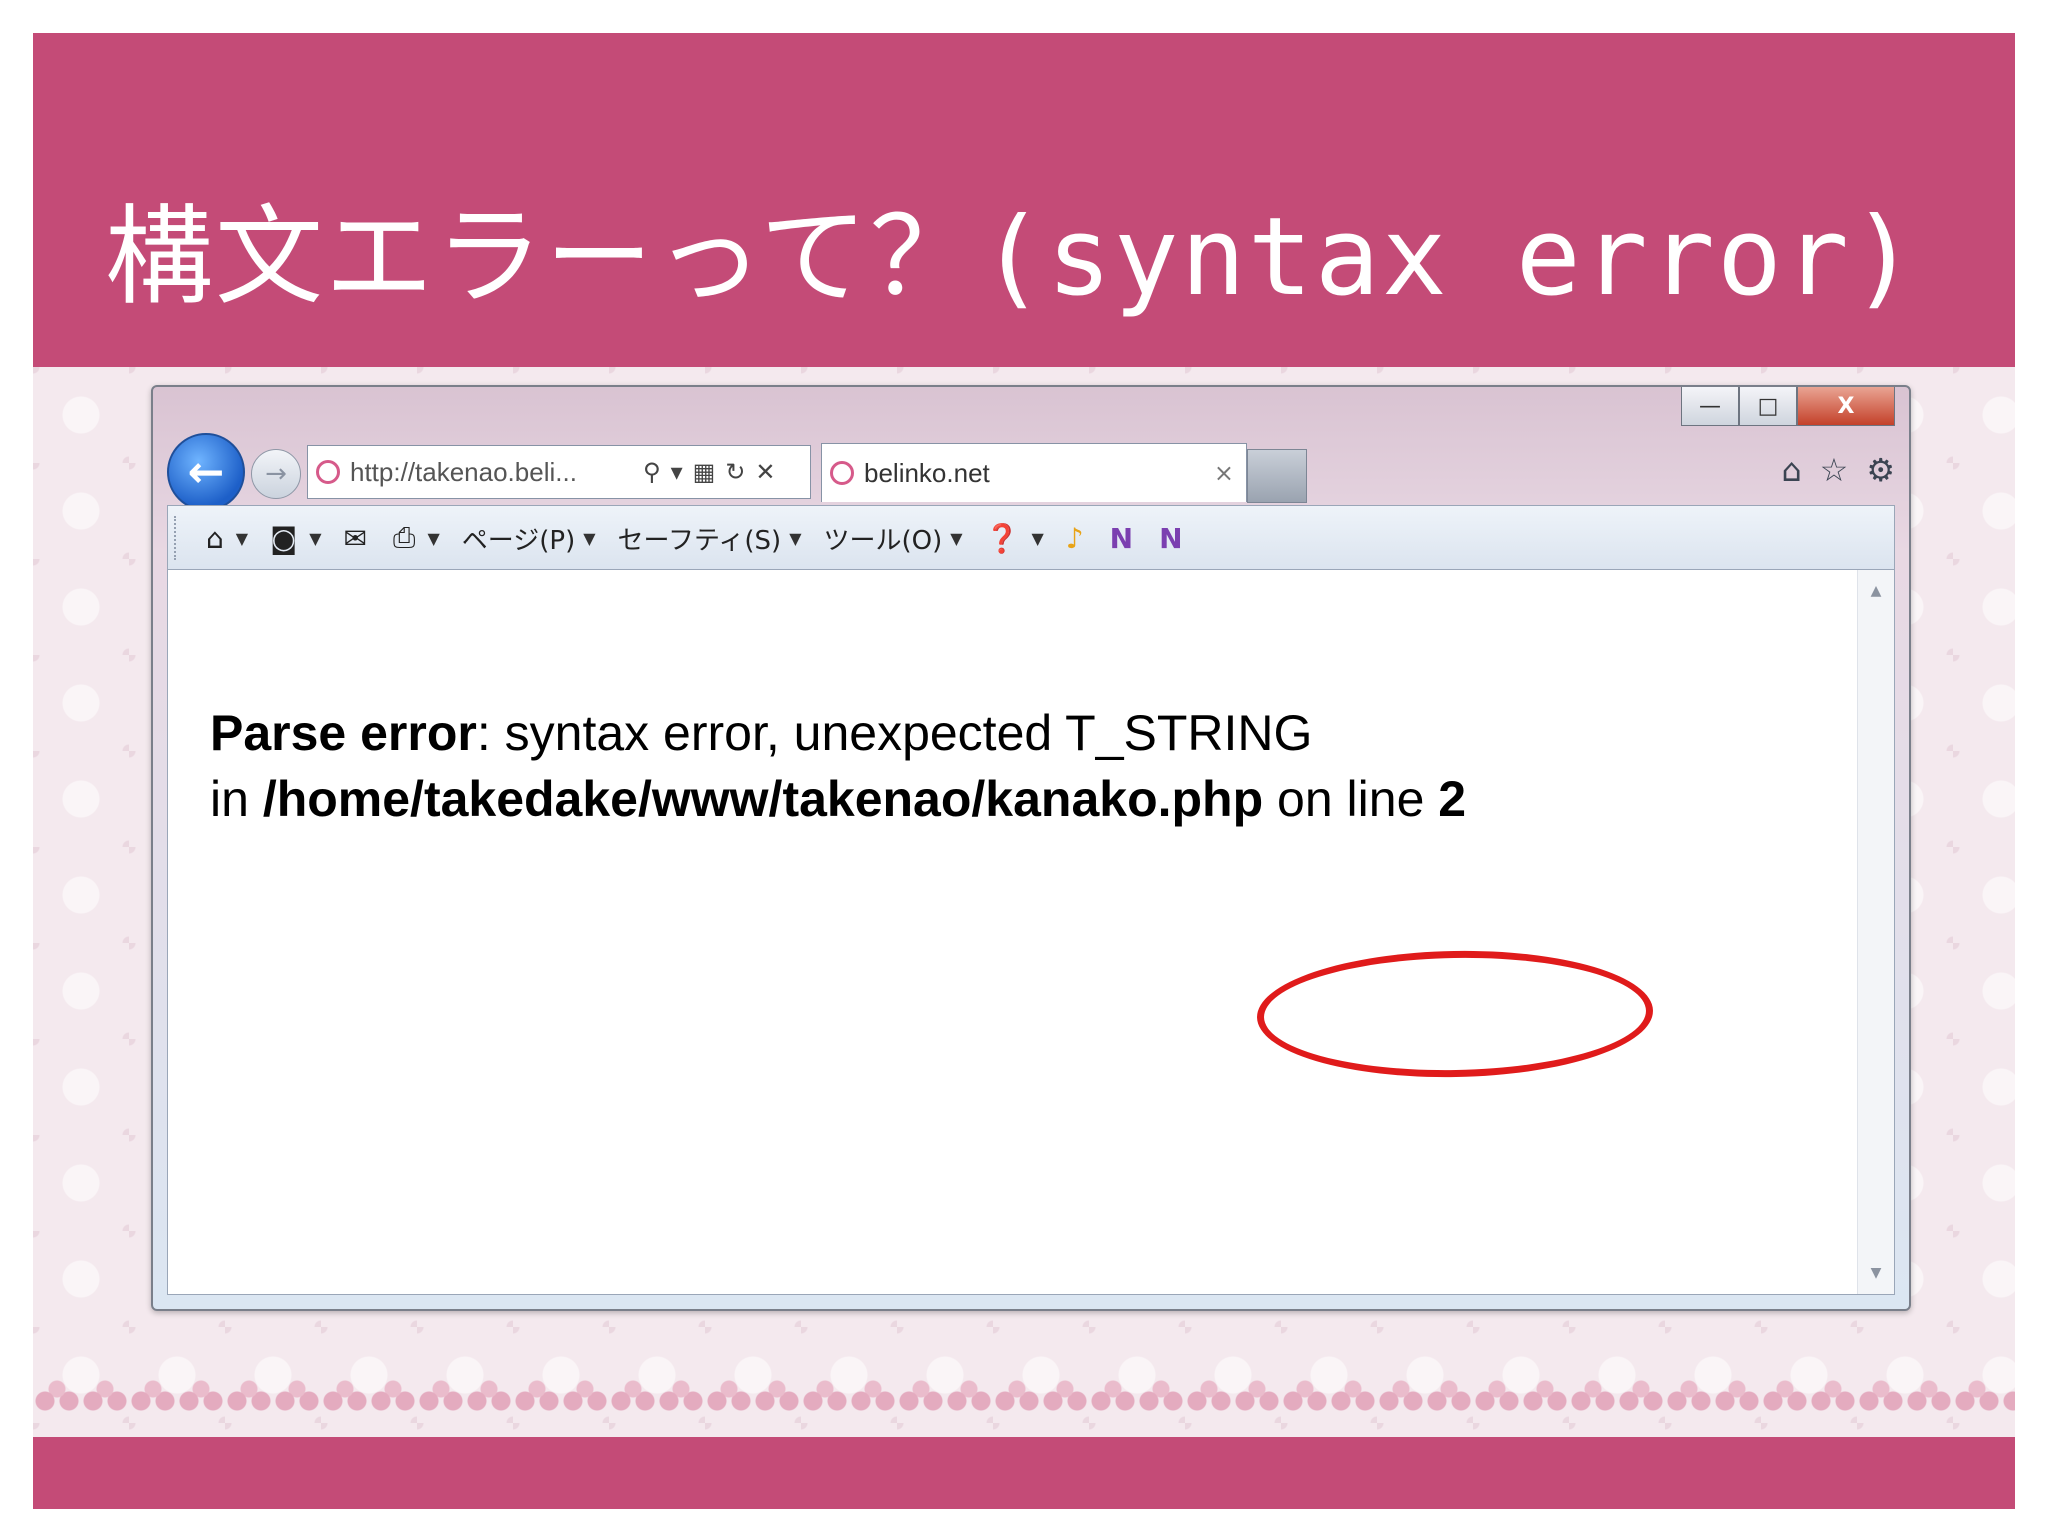  I want to click on java-button: ♪, so click(1077, 538).